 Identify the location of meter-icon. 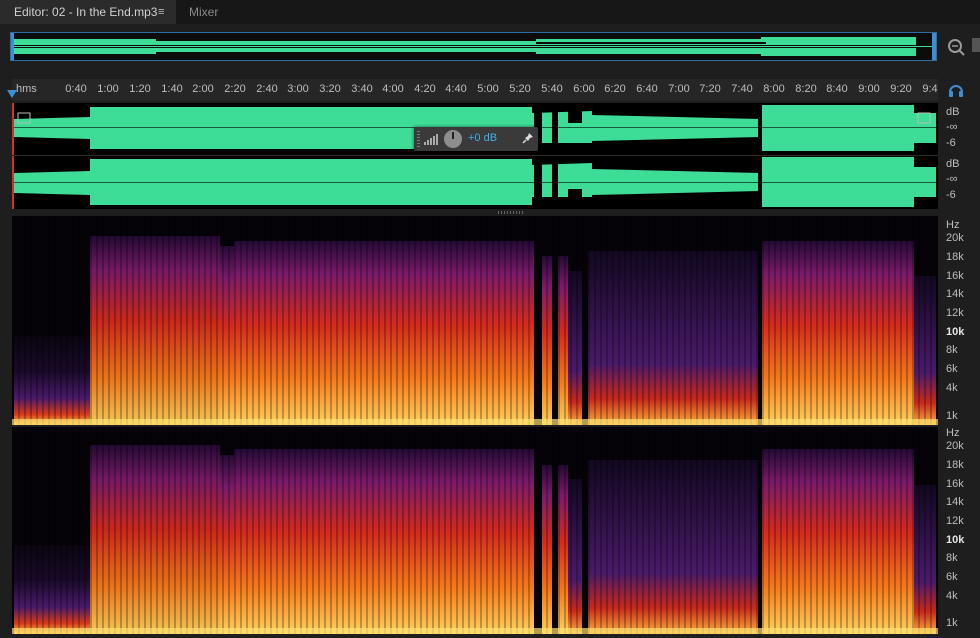
(431, 139).